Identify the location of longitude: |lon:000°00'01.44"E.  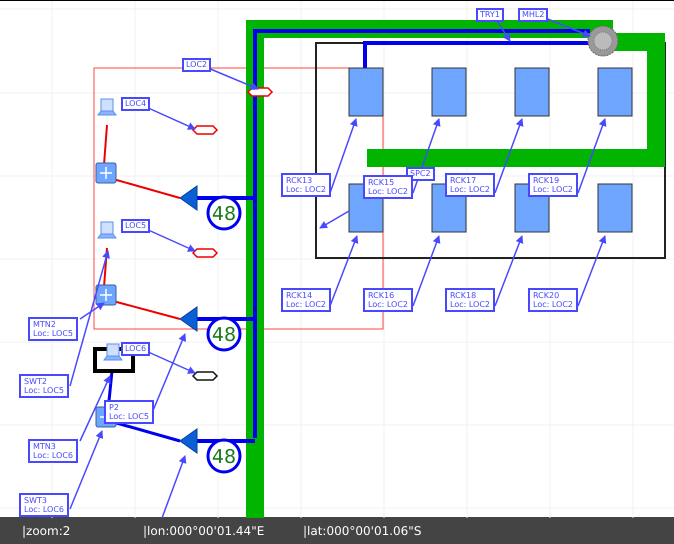
(204, 531).